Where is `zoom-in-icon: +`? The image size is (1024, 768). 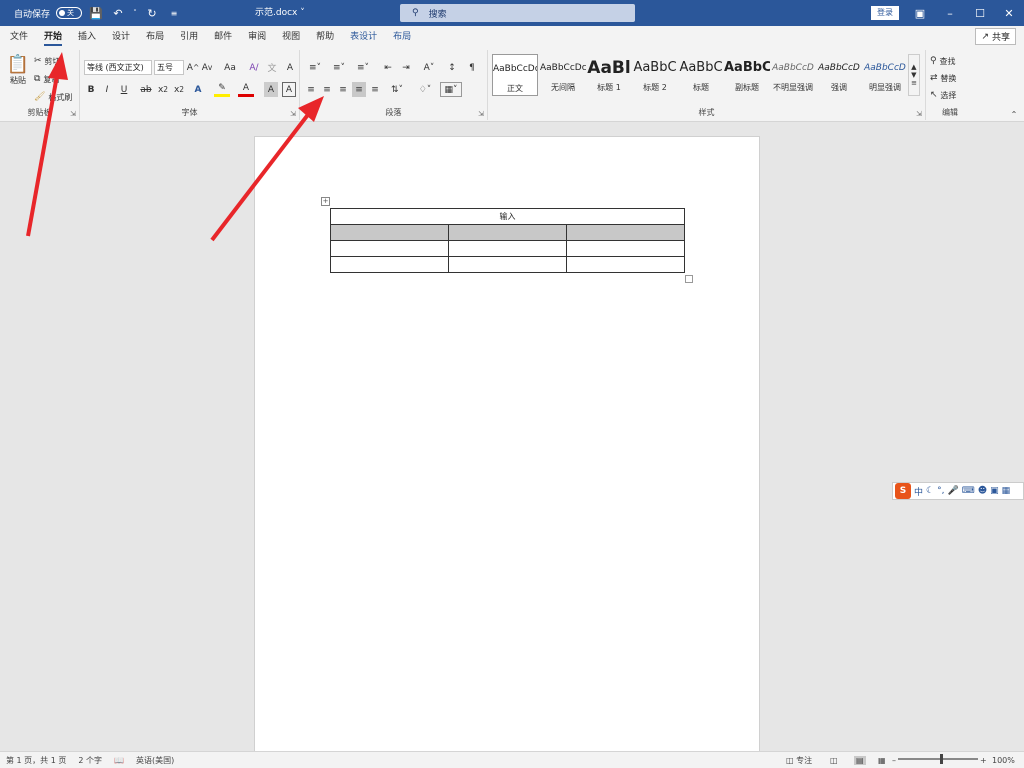
zoom-in-icon: + is located at coordinates (983, 760).